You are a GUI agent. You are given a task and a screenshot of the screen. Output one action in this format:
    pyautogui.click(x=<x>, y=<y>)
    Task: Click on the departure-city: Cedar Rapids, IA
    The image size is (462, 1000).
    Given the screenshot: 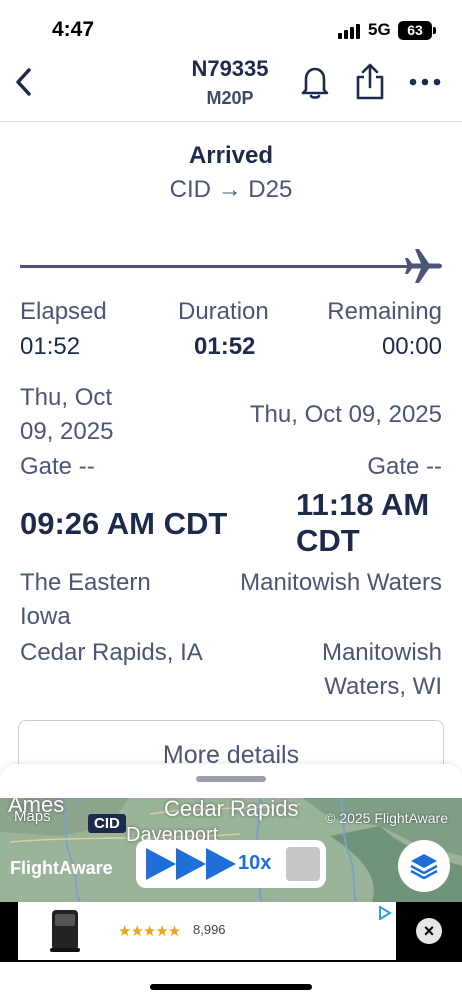 What is the action you would take?
    pyautogui.click(x=111, y=652)
    